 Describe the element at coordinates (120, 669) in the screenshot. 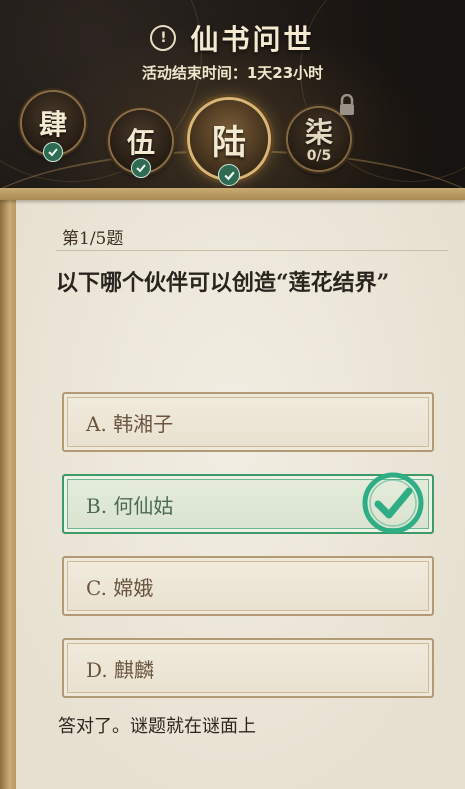

I see `option-label: D. 麒麟` at that location.